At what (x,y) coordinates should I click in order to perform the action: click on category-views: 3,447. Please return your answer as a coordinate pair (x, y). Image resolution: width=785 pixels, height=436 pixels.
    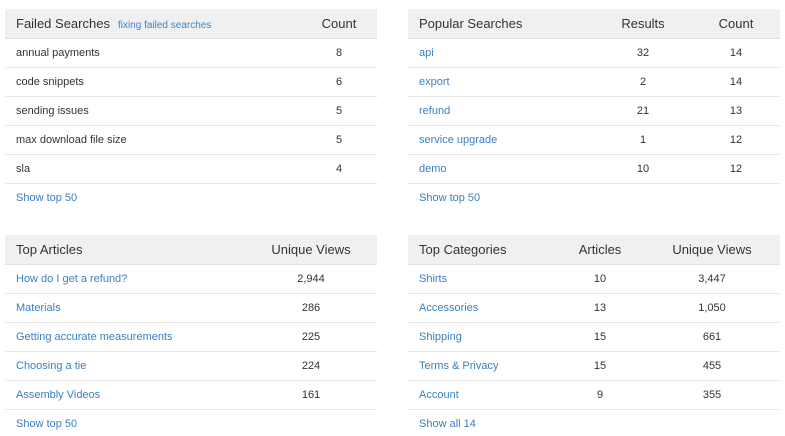
    Looking at the image, I should click on (712, 279).